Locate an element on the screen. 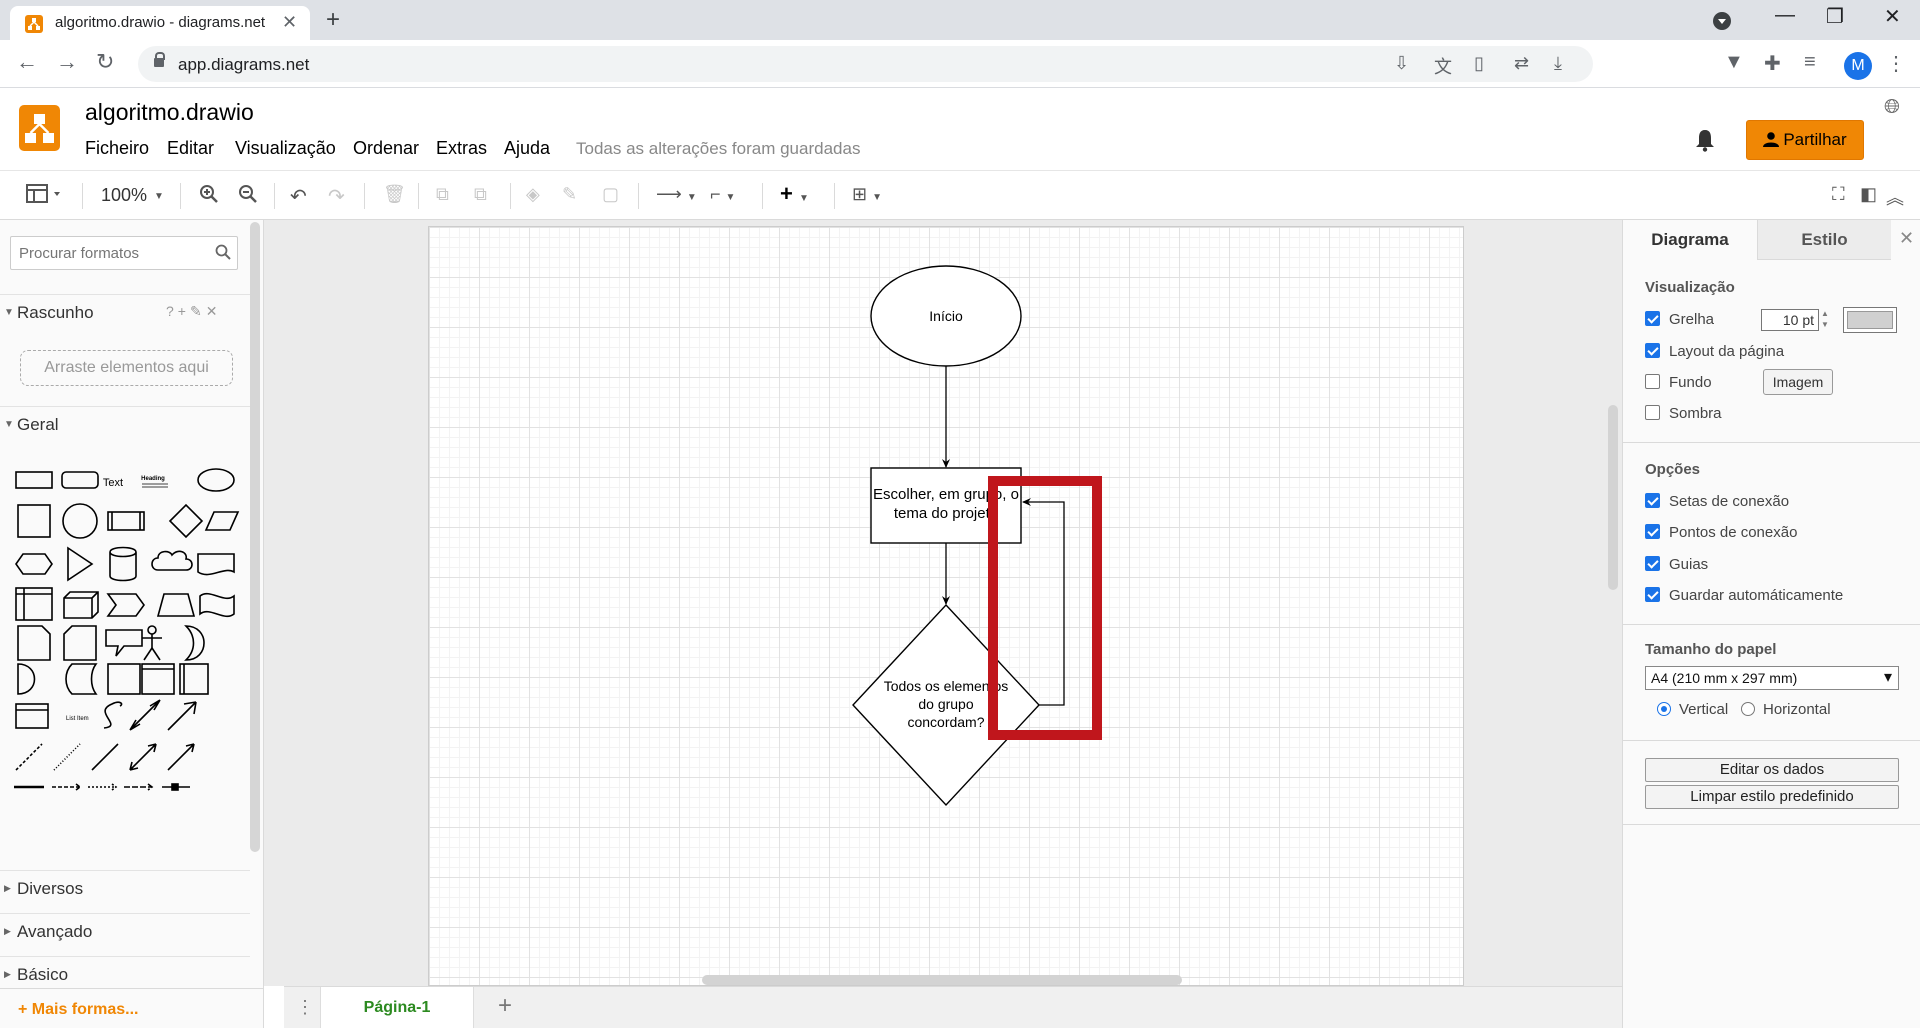 Image resolution: width=1920 pixels, height=1028 pixels. menu-extras: Extras is located at coordinates (461, 148).